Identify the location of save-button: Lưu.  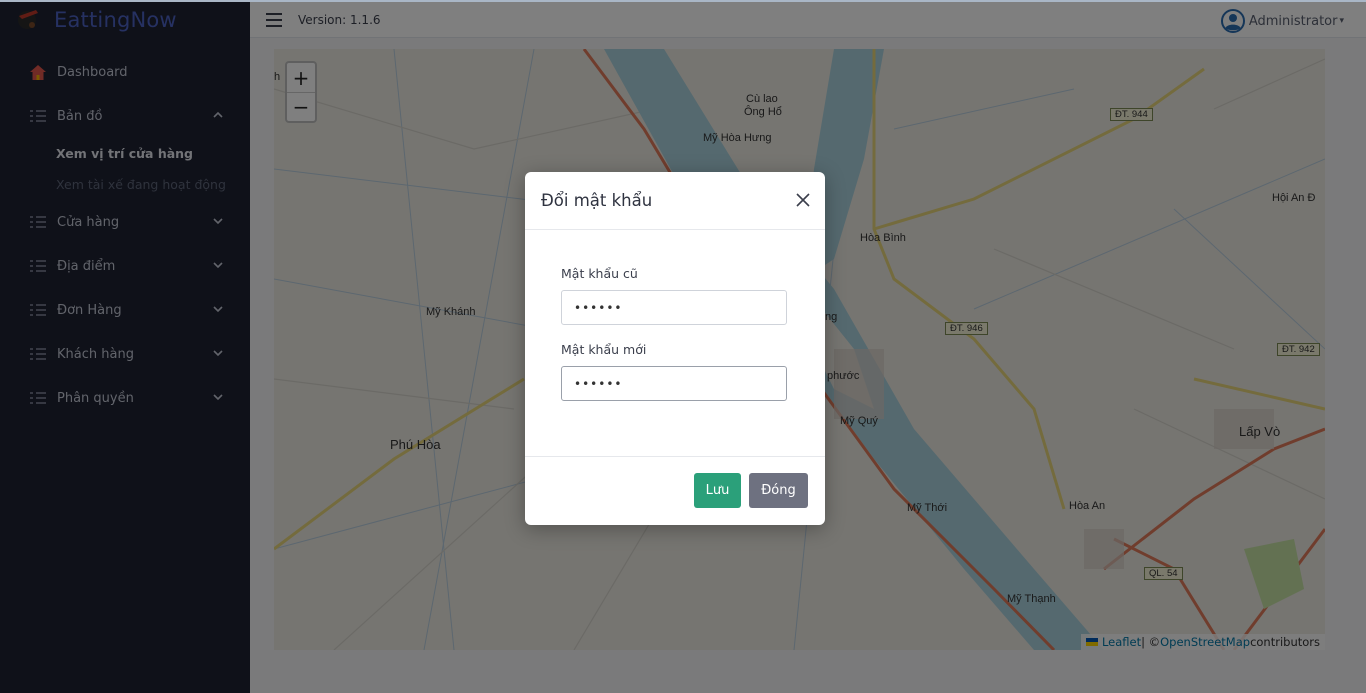
(717, 490).